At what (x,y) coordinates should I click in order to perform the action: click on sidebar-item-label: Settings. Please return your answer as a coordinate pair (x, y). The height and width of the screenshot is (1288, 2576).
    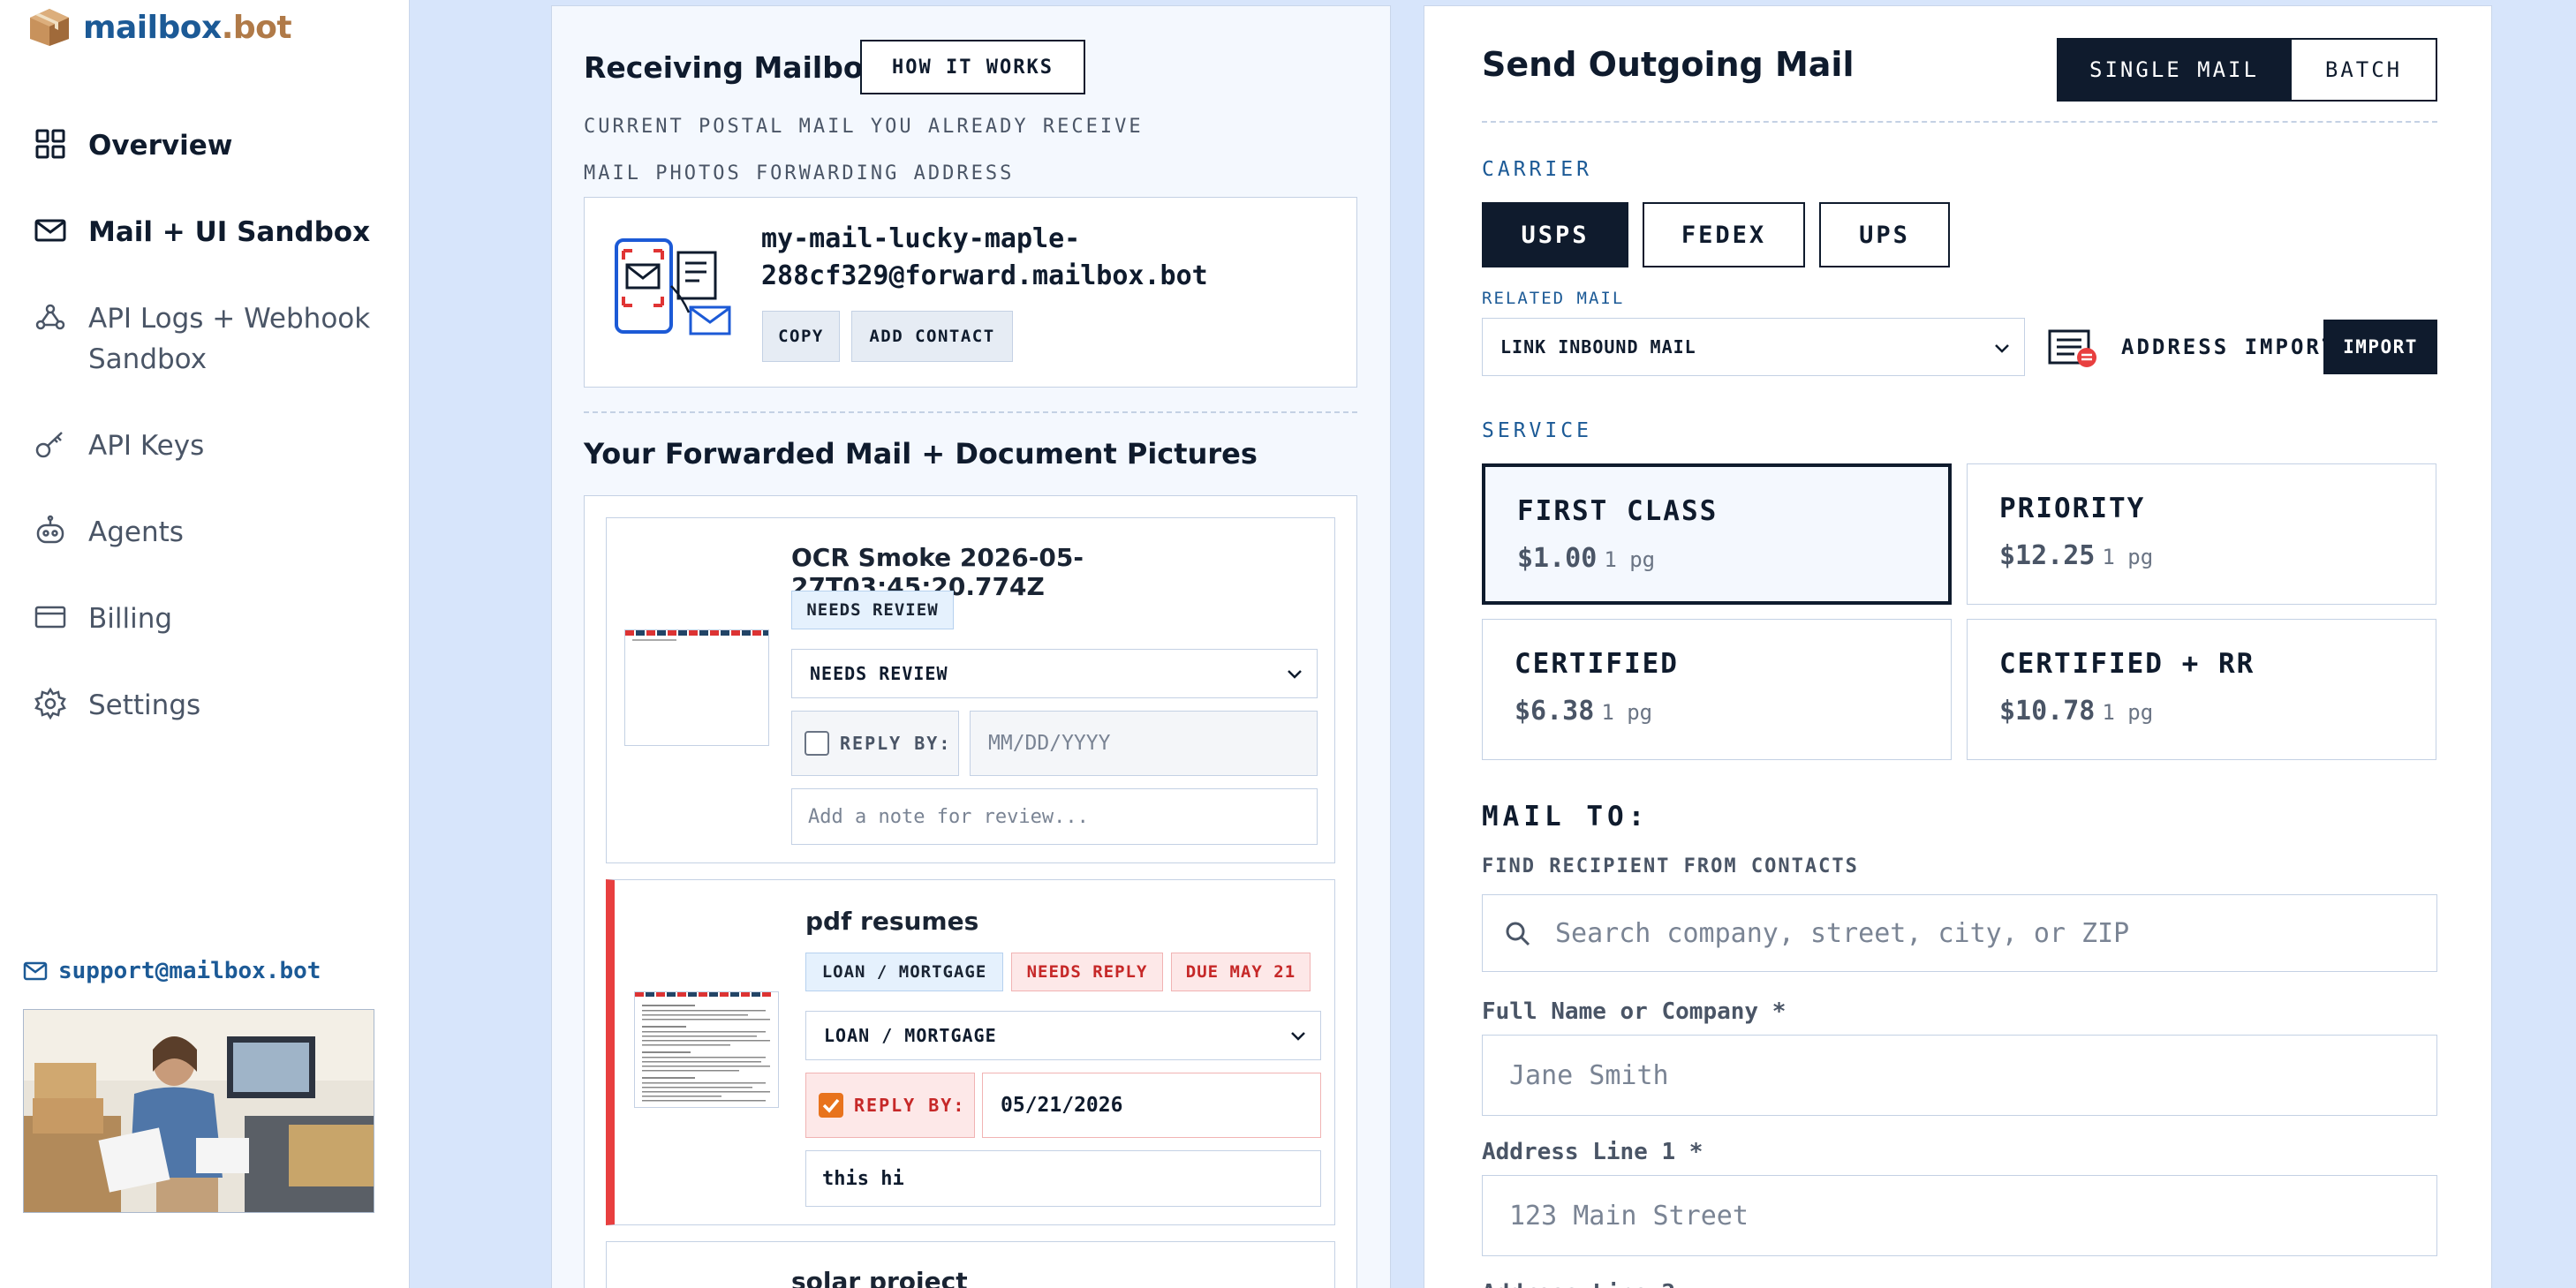
    Looking at the image, I should click on (144, 705).